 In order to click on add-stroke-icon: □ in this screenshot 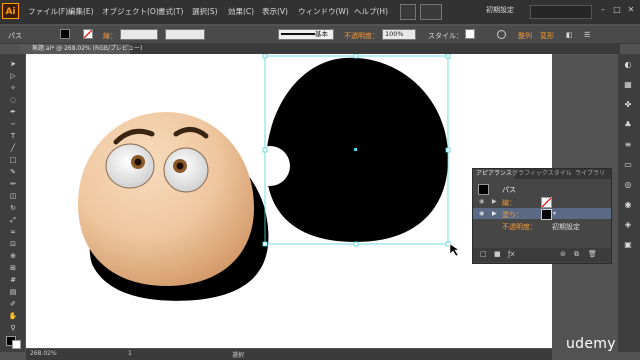, I will do `click(483, 254)`.